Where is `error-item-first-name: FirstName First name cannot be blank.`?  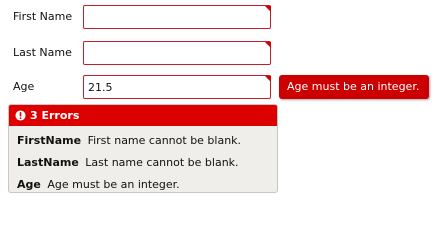
error-item-first-name: FirstName First name cannot be blank. is located at coordinates (143, 141).